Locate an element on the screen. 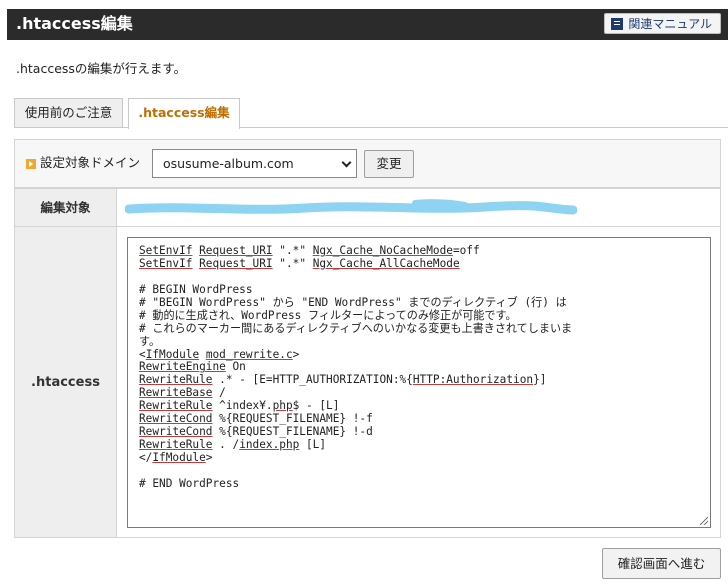 The height and width of the screenshot is (584, 728). redaction-scribble is located at coordinates (351, 207).